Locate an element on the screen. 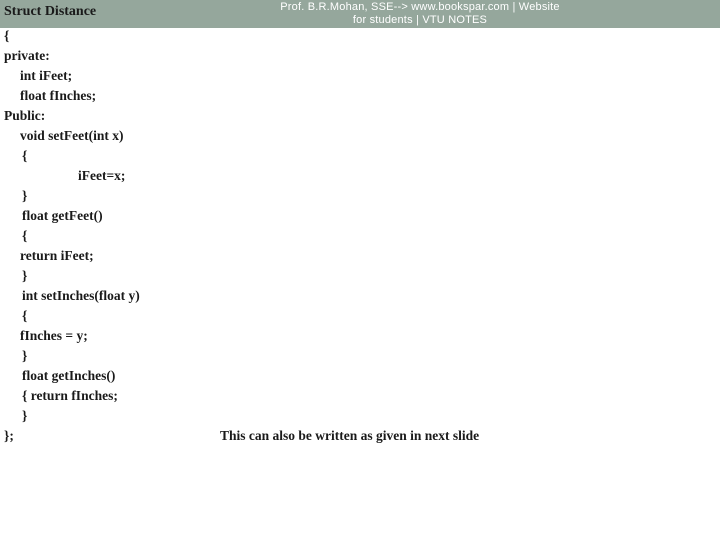 The height and width of the screenshot is (540, 720). code-line: void setFeet(int x) is located at coordinates (72, 135).